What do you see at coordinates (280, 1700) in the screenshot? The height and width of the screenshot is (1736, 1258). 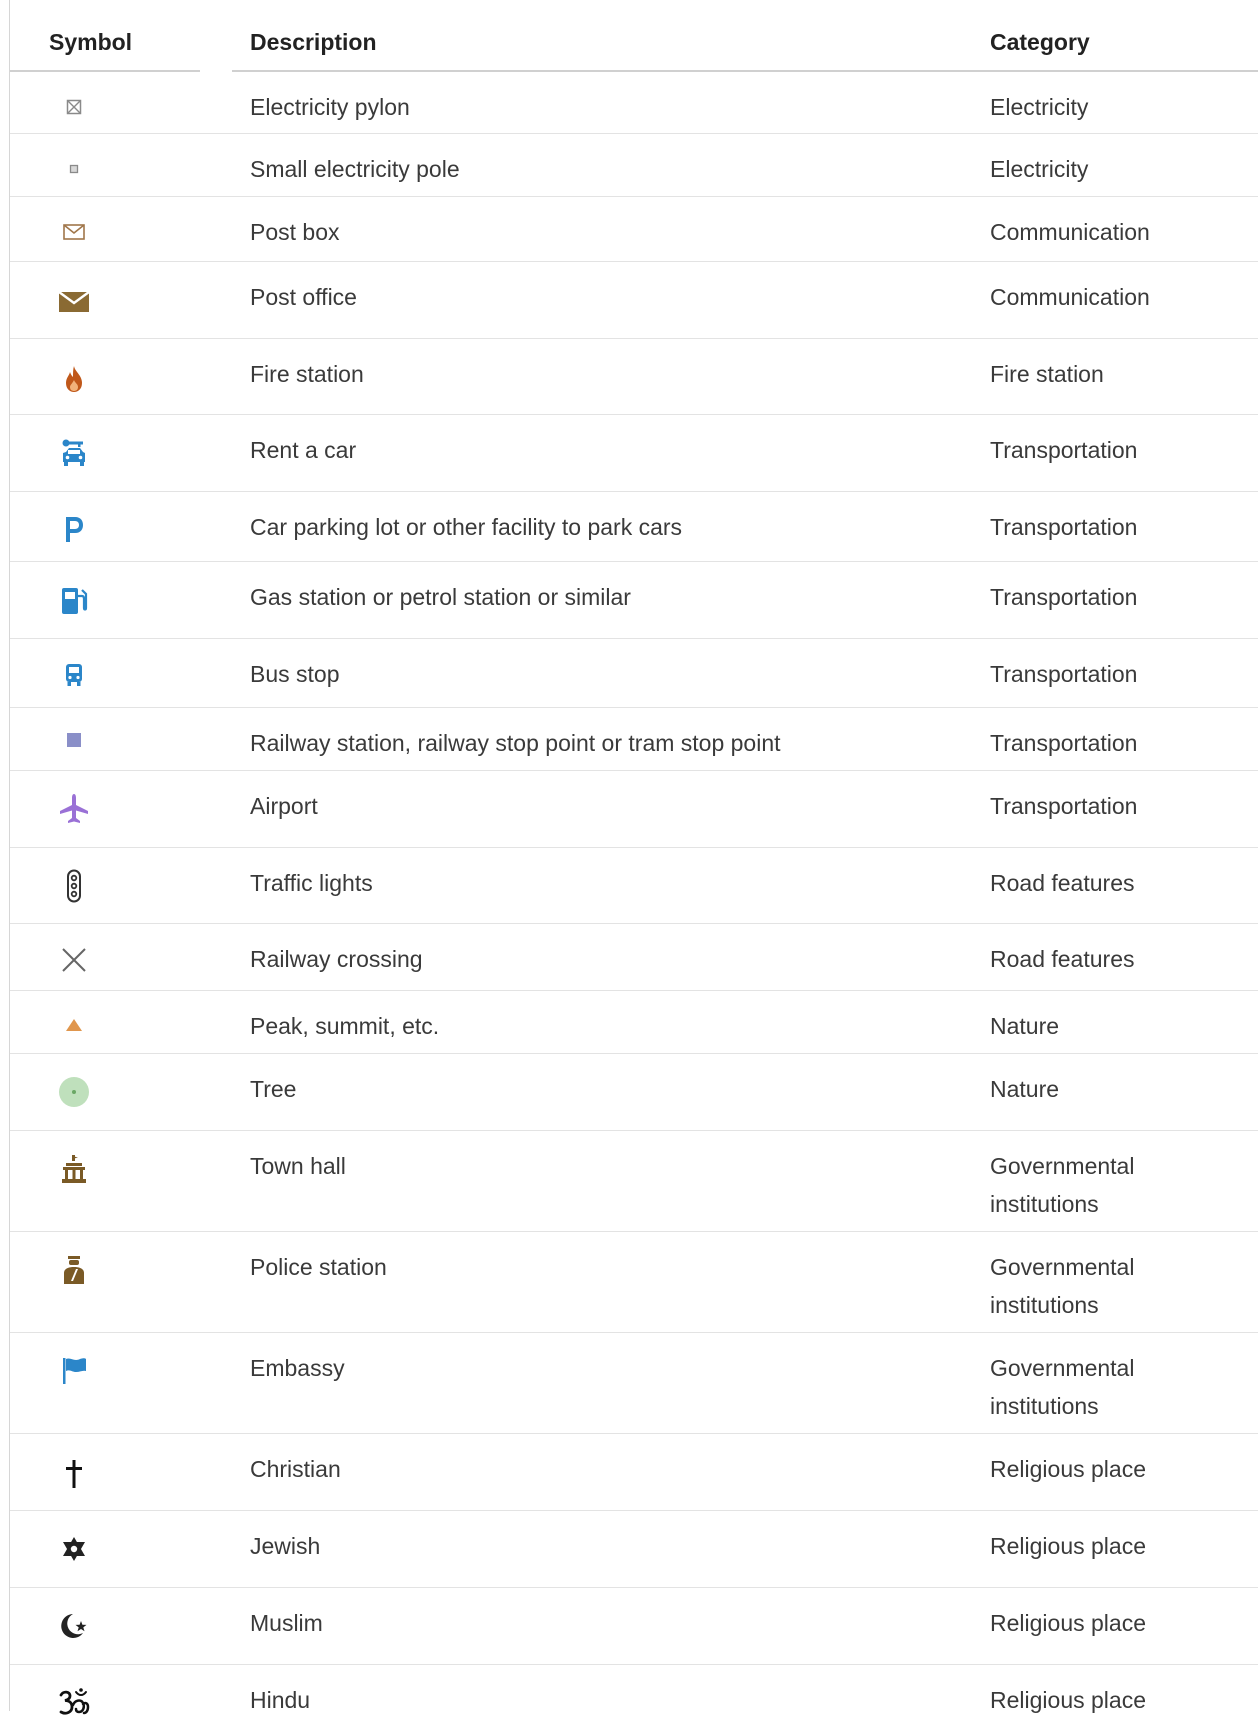 I see `symbol-description: Hindu` at bounding box center [280, 1700].